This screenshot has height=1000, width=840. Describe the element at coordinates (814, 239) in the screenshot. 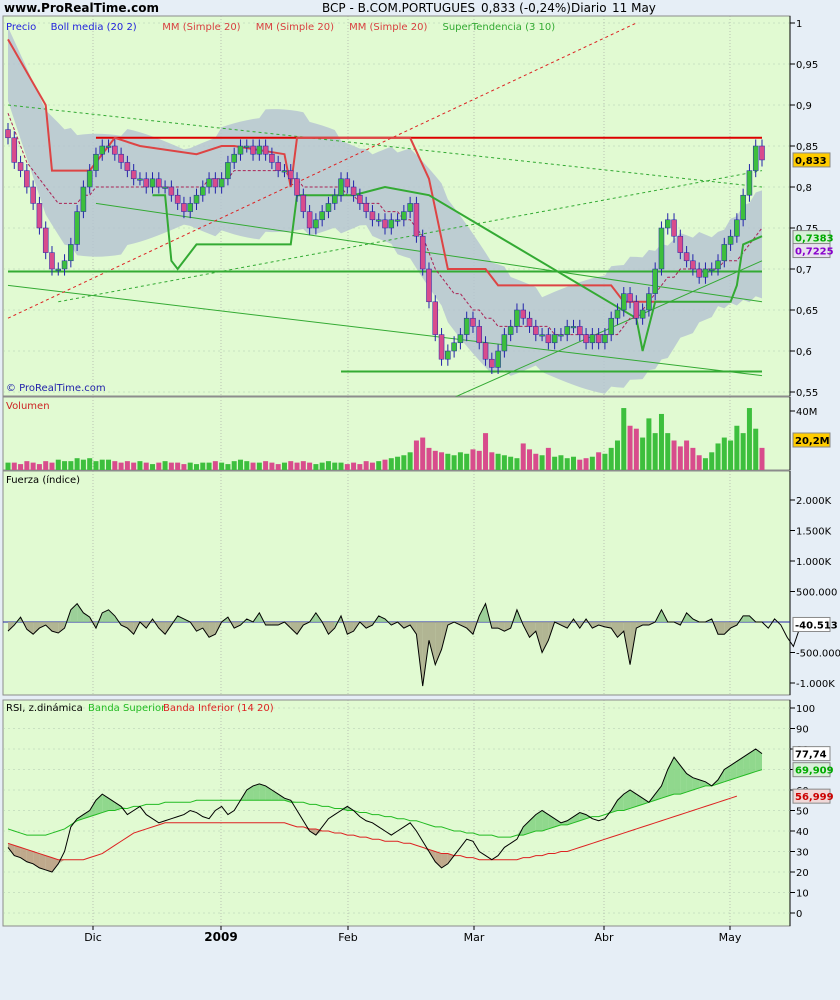

I see `price-tag-1: 0,7383` at that location.